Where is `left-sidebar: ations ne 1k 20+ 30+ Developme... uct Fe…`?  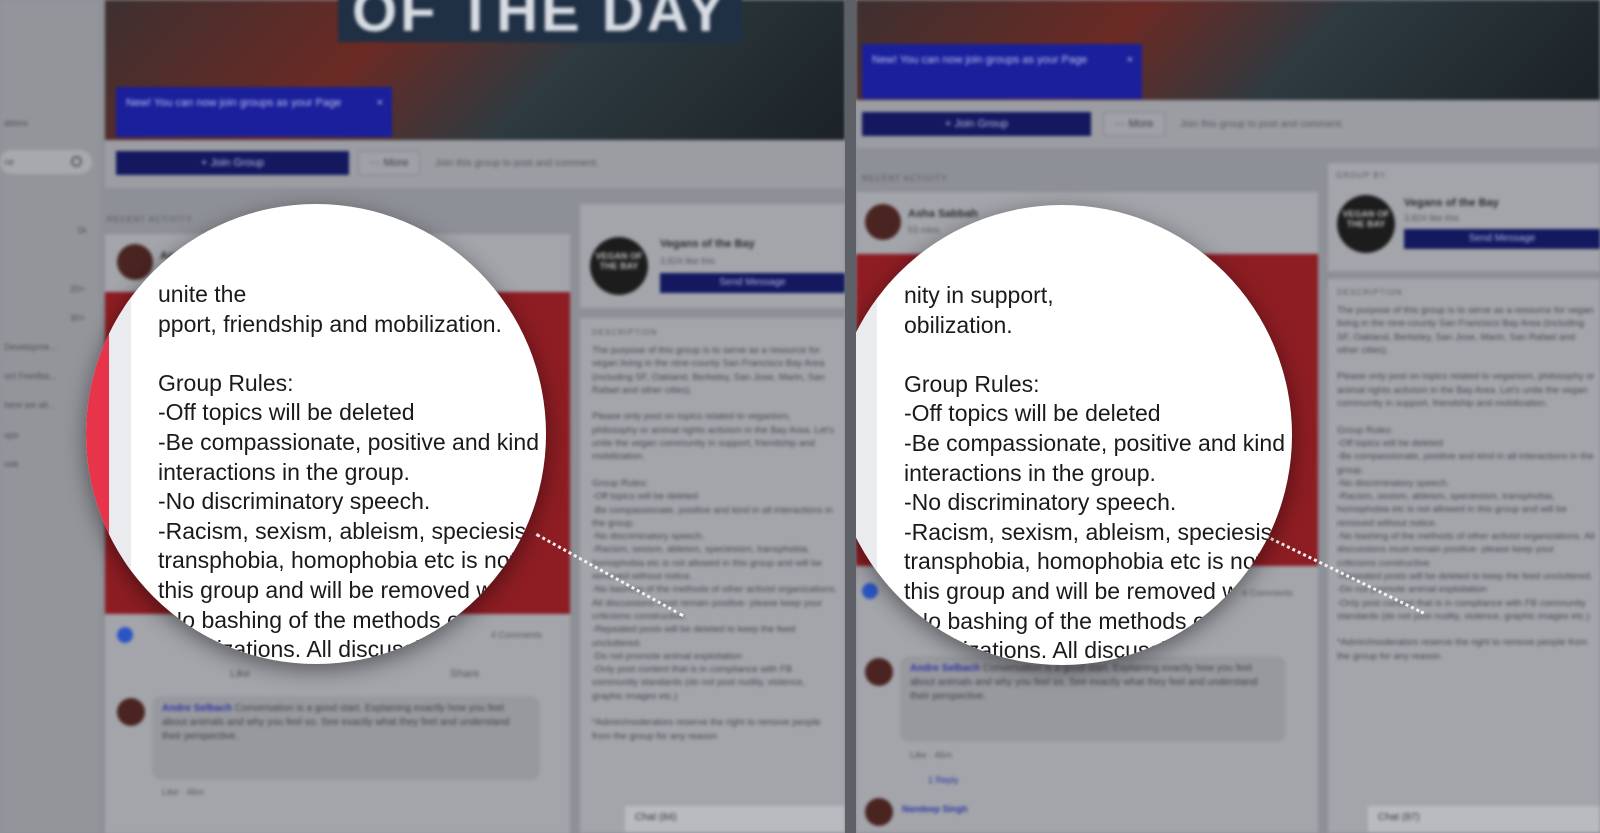
left-sidebar: ations ne 1k 20+ 30+ Developme... uct Fe… is located at coordinates (50, 416).